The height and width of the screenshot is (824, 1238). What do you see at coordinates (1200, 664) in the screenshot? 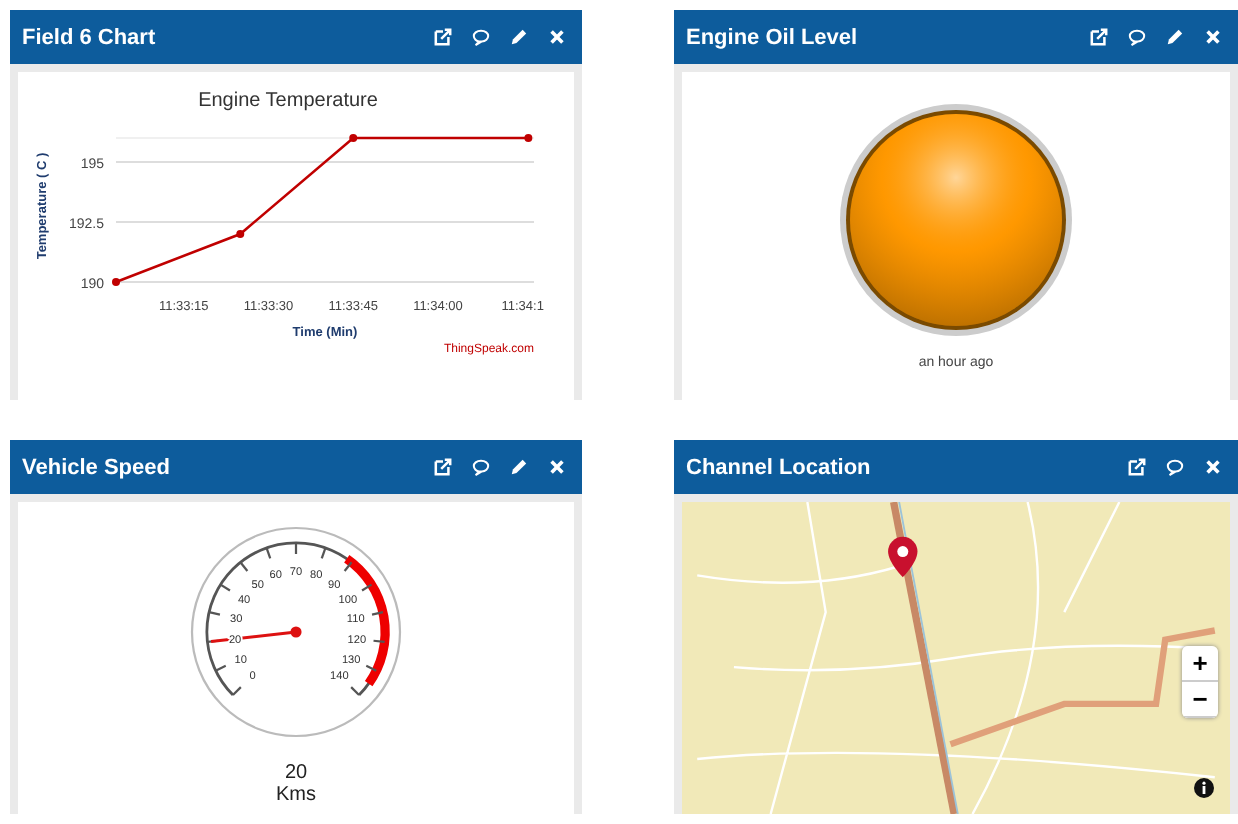
I see `zoom-in-button: +` at bounding box center [1200, 664].